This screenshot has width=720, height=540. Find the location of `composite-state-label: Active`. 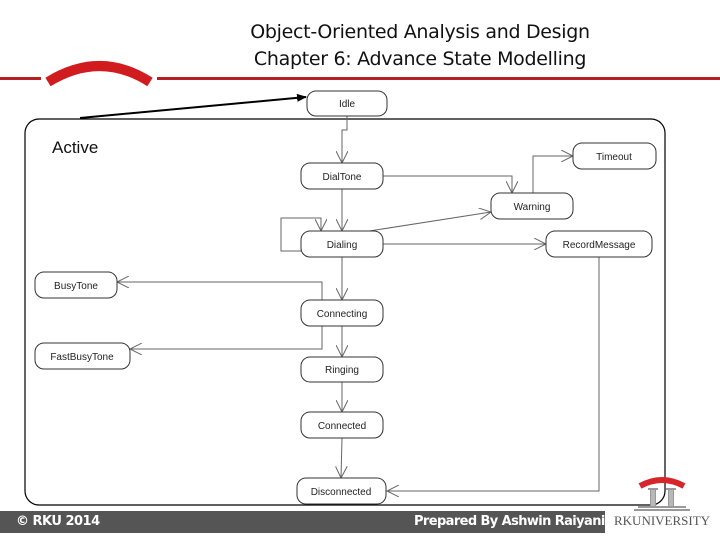

composite-state-label: Active is located at coordinates (75, 147).